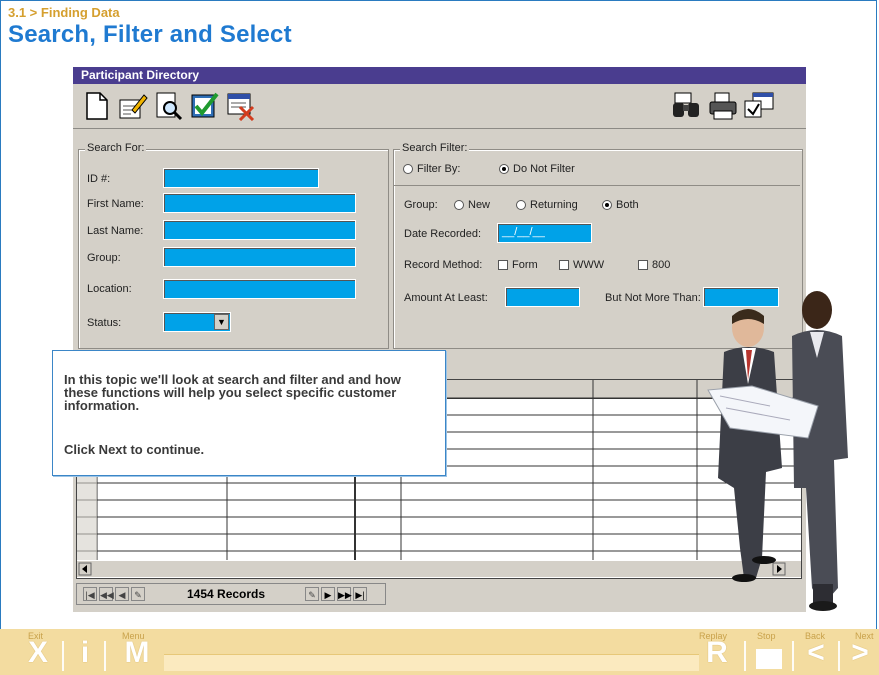 Image resolution: width=879 pixels, height=675 pixels. Describe the element at coordinates (443, 265) in the screenshot. I see `record-method-label: Record Method:` at that location.